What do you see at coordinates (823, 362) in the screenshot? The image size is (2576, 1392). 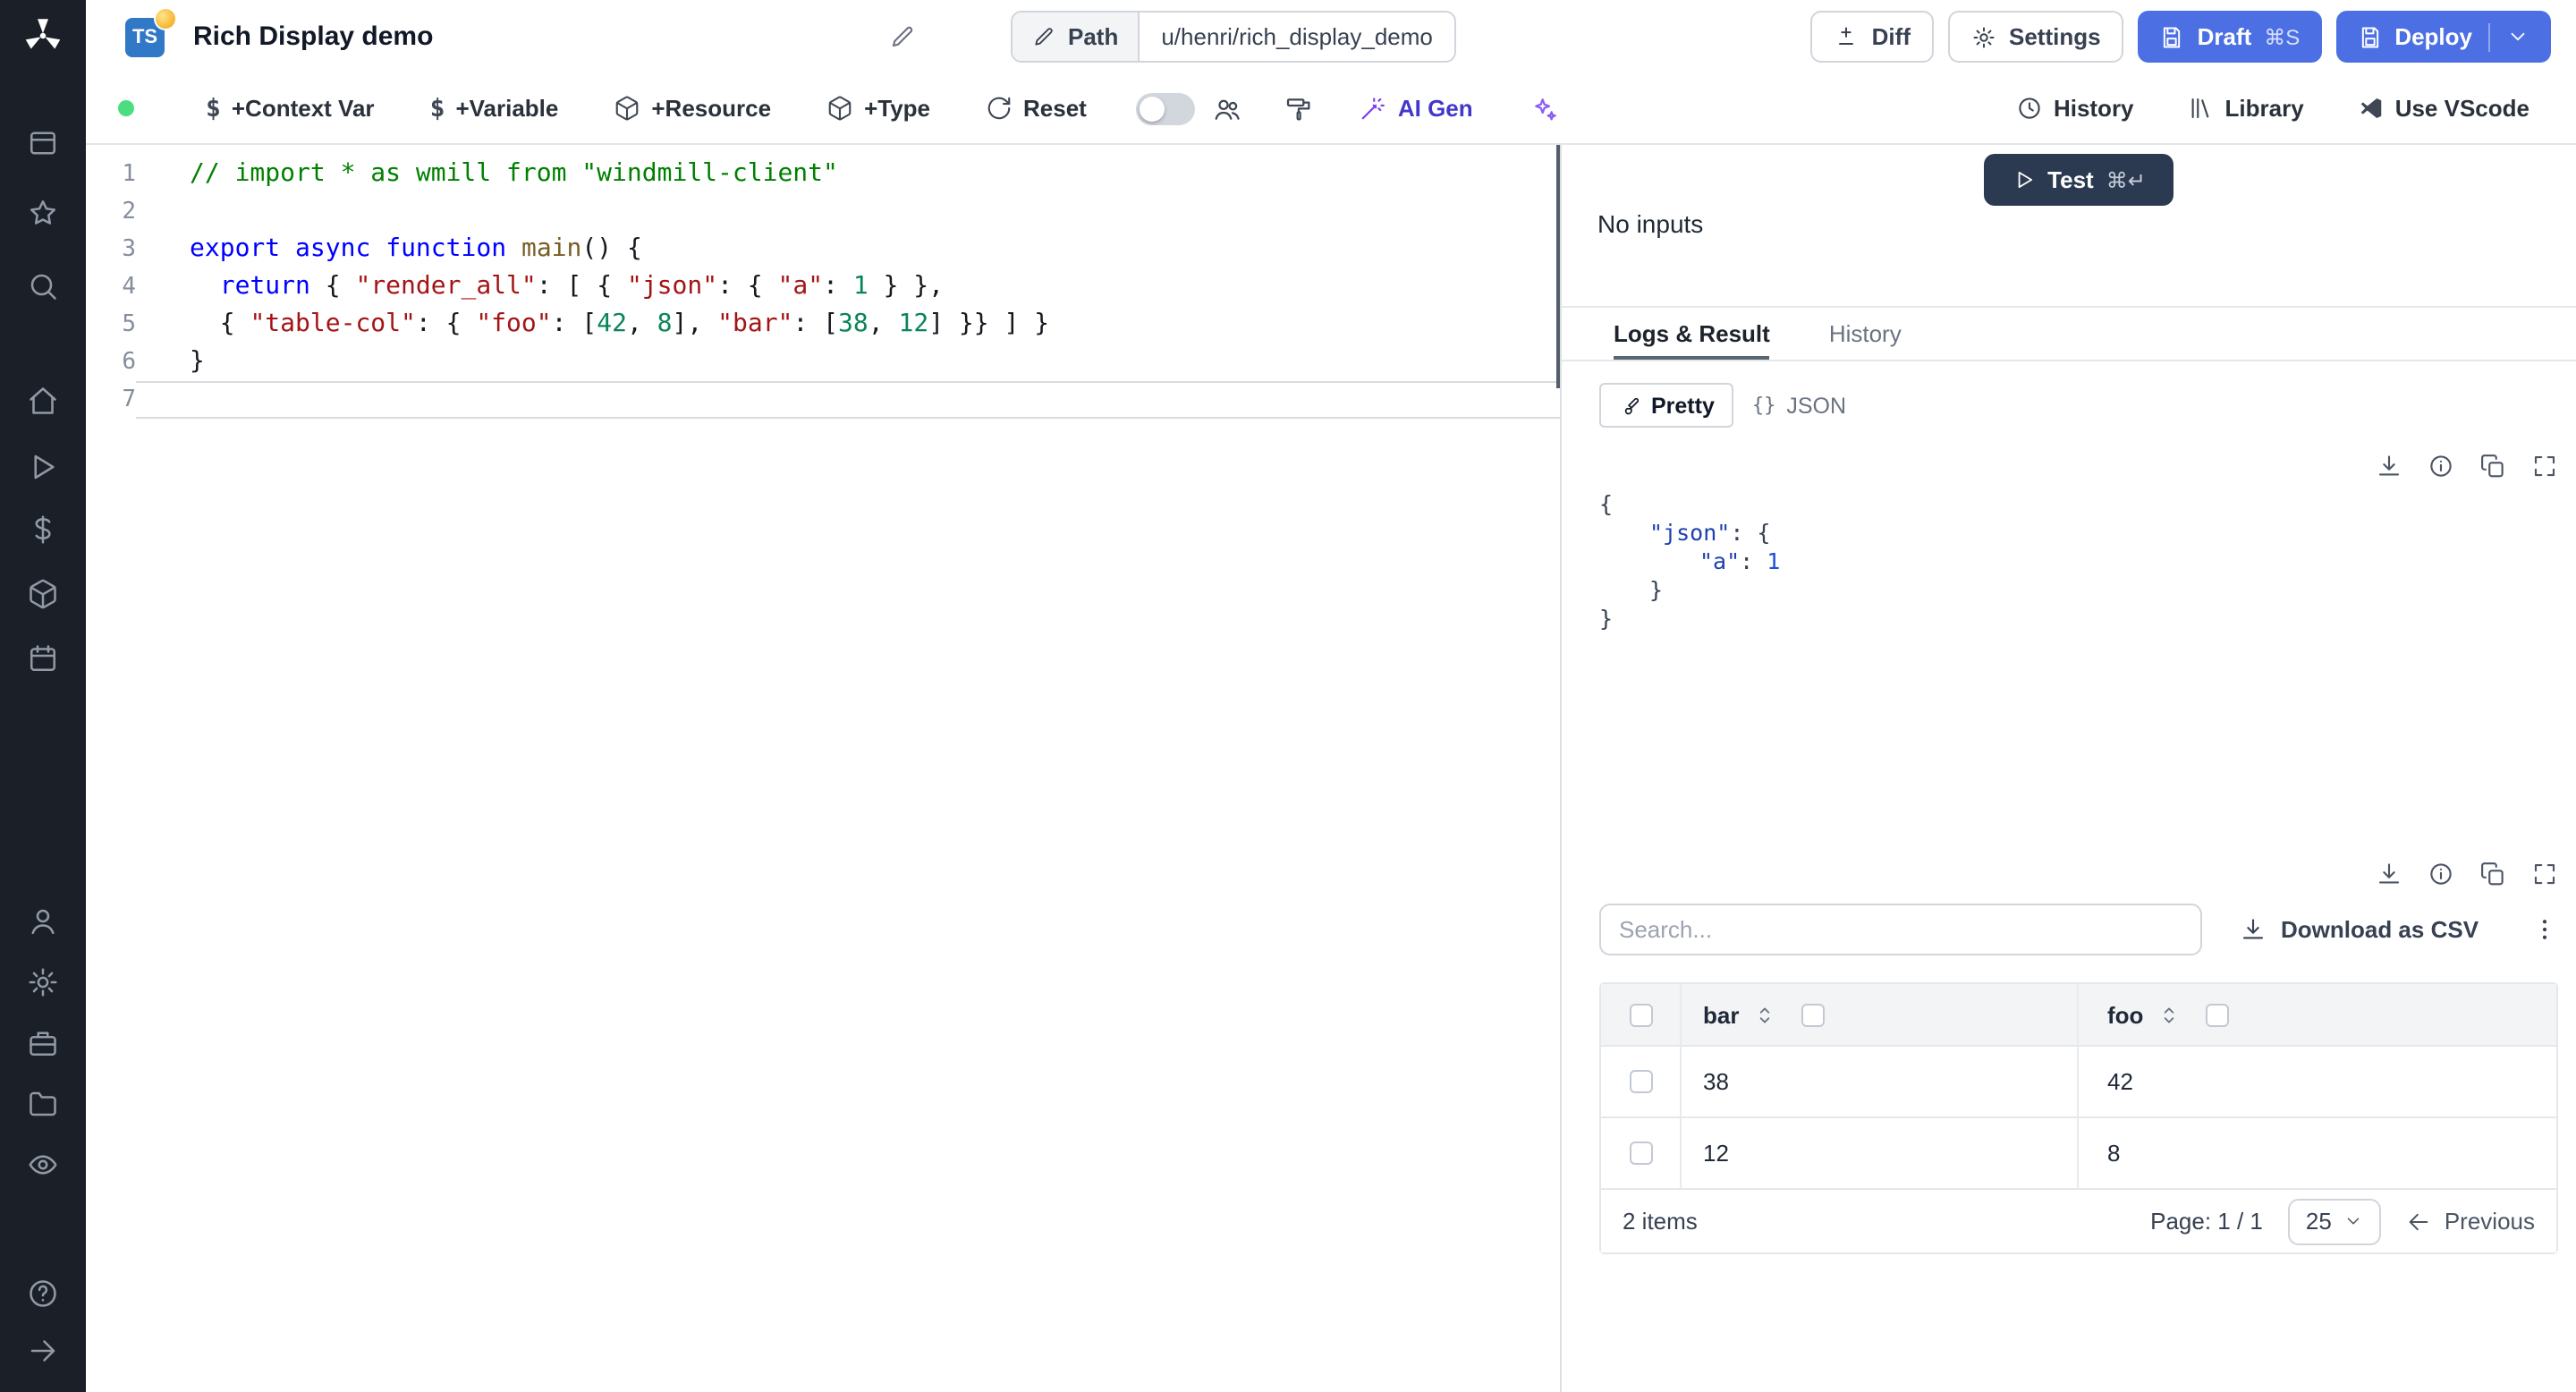 I see `code-line: 6}` at bounding box center [823, 362].